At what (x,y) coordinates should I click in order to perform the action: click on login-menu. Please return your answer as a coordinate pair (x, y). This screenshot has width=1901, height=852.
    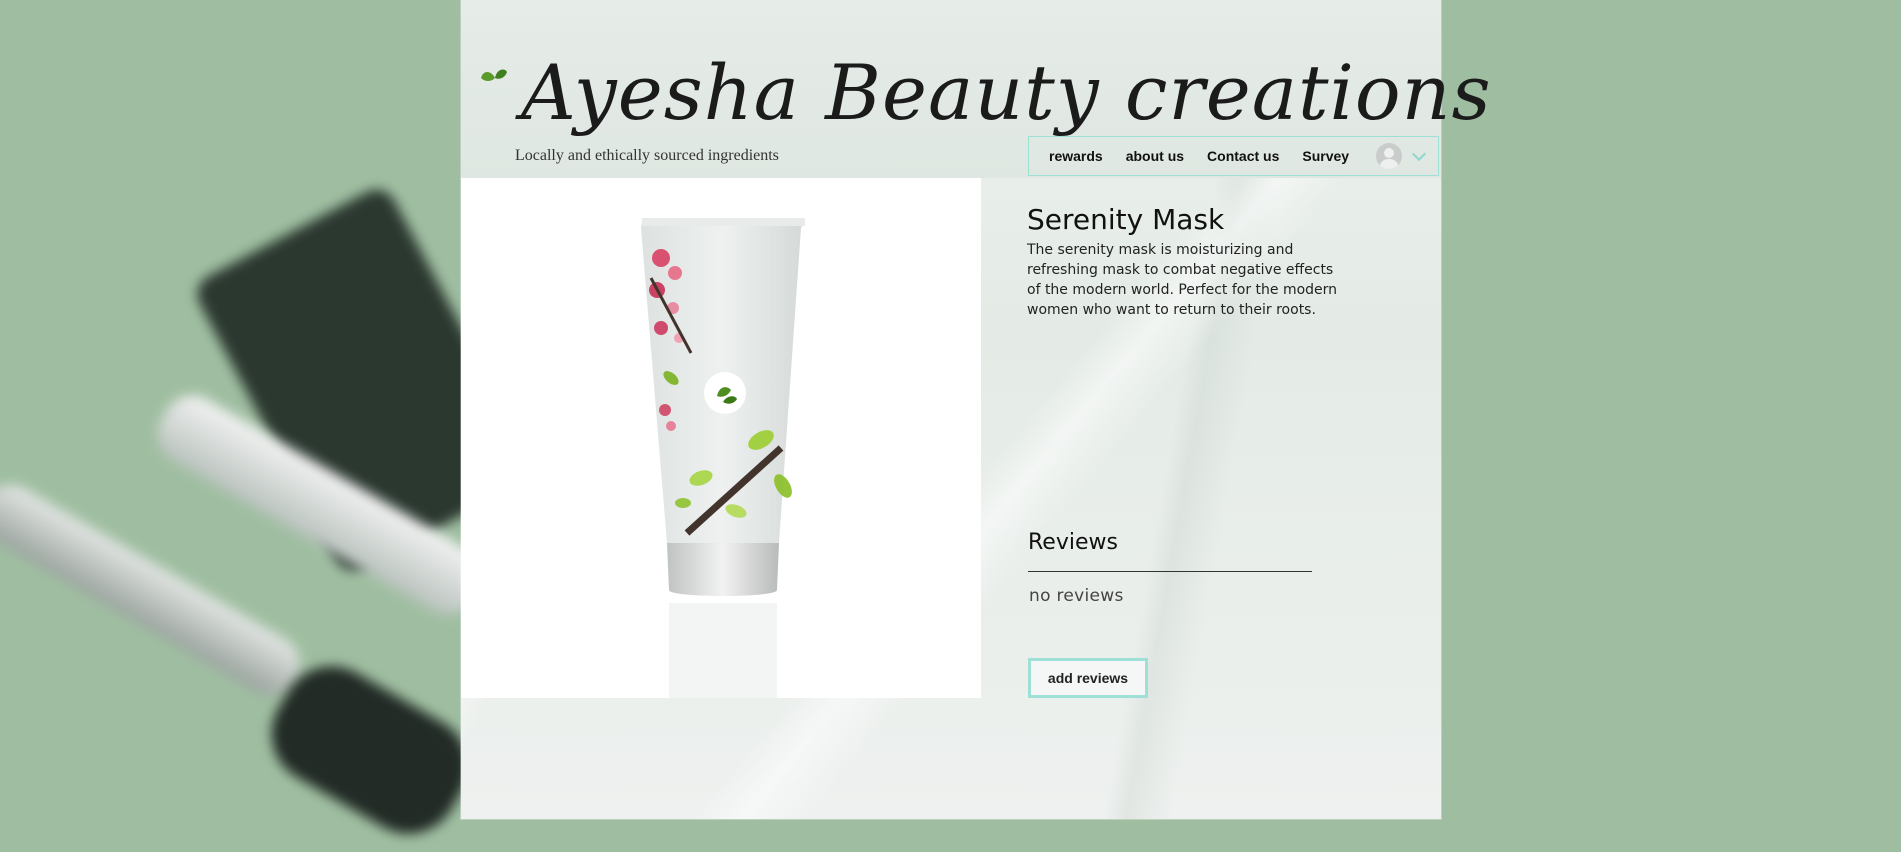
    Looking at the image, I should click on (1401, 156).